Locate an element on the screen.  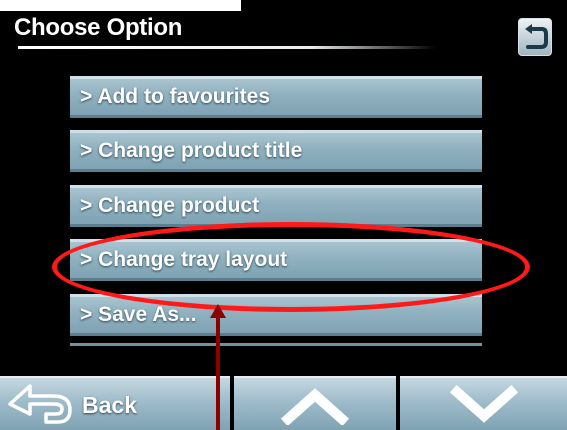
title-underline is located at coordinates (227, 47).